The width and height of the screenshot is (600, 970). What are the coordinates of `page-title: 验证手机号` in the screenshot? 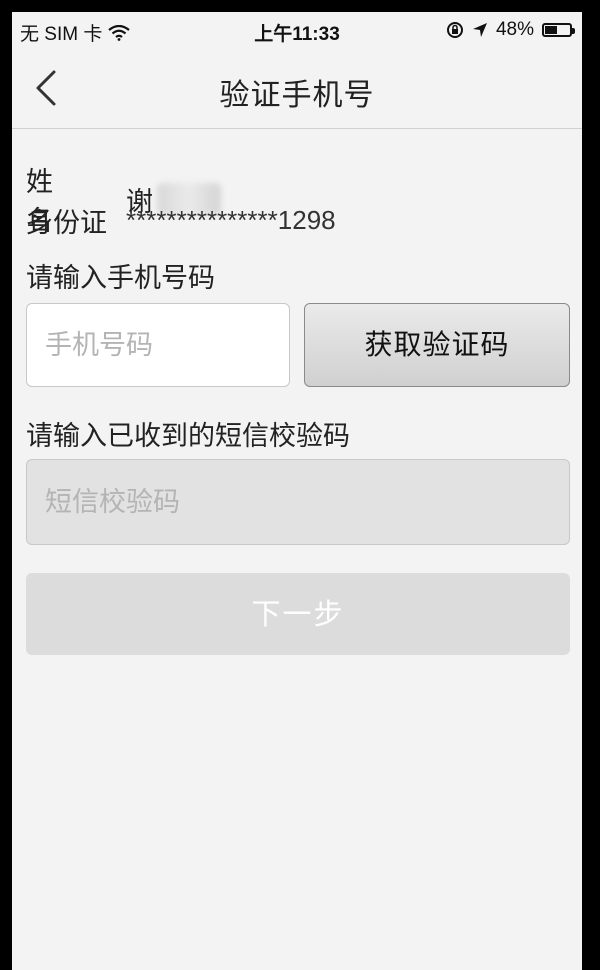 It's located at (297, 95).